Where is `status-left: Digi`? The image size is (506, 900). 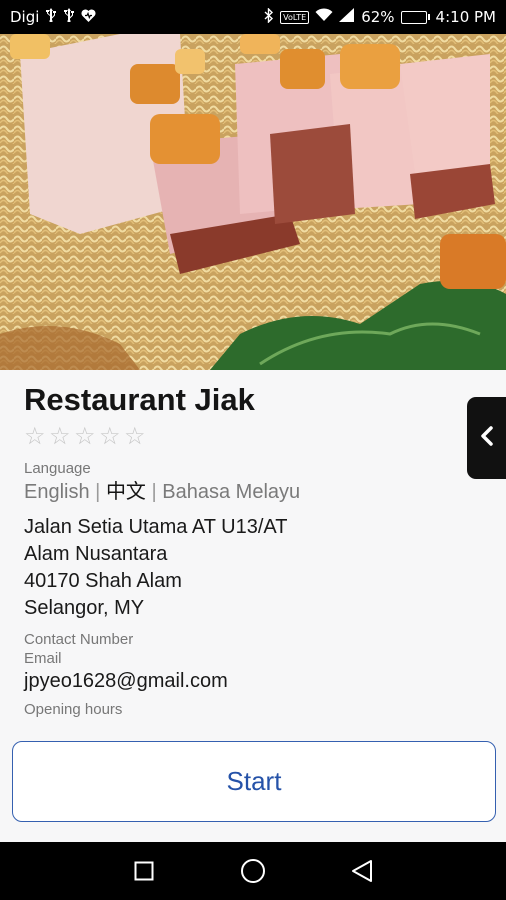
status-left: Digi is located at coordinates (53, 17).